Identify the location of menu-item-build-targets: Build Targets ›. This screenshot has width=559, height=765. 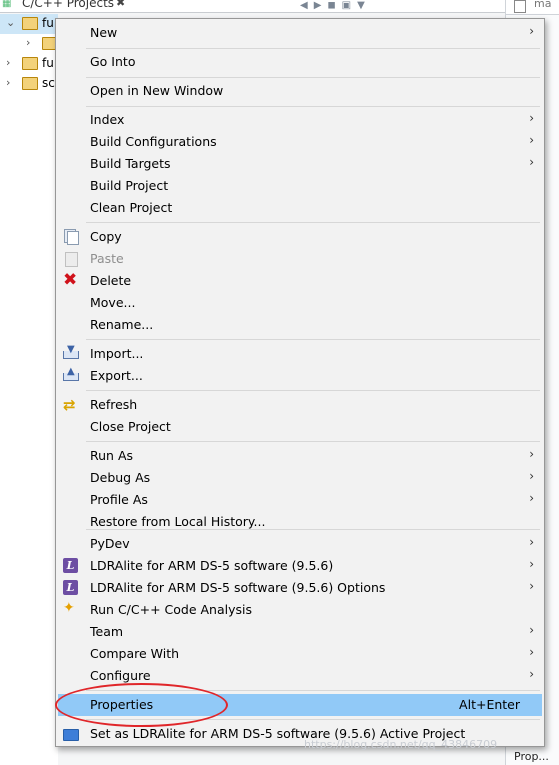
(300, 164).